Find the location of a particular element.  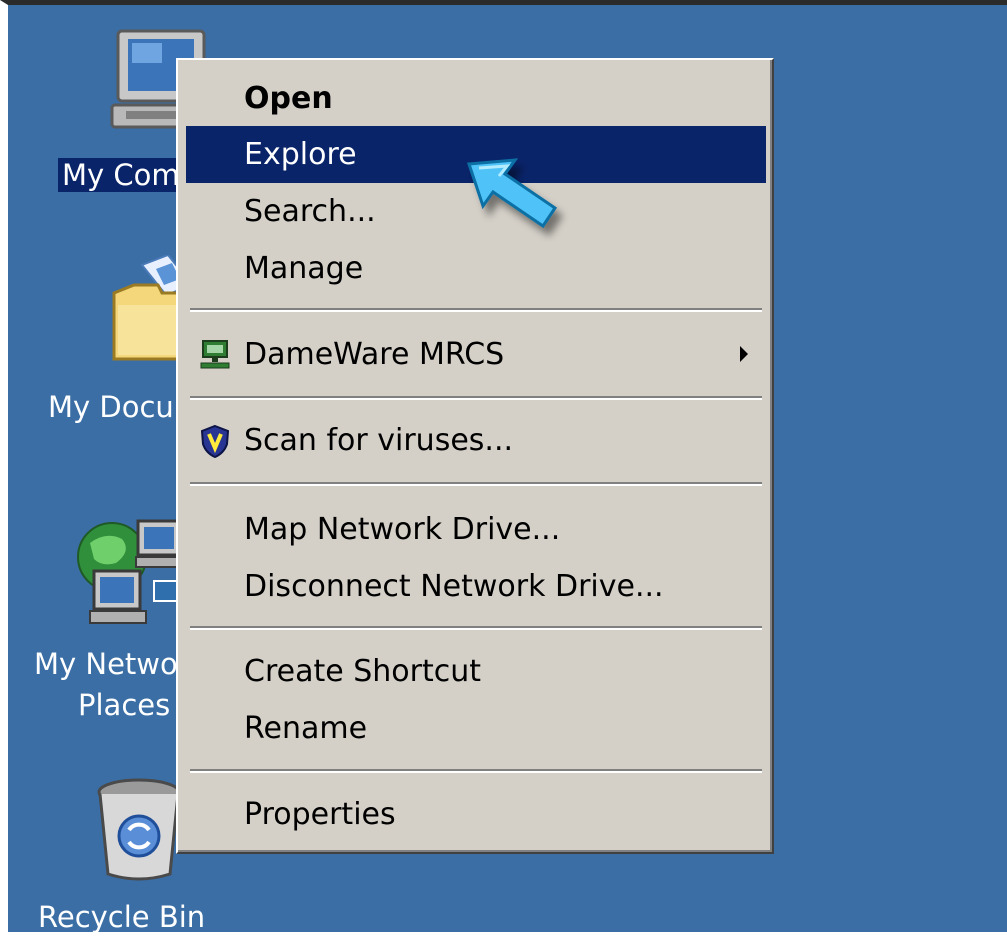

menu-item-label: Properties is located at coordinates (320, 814).